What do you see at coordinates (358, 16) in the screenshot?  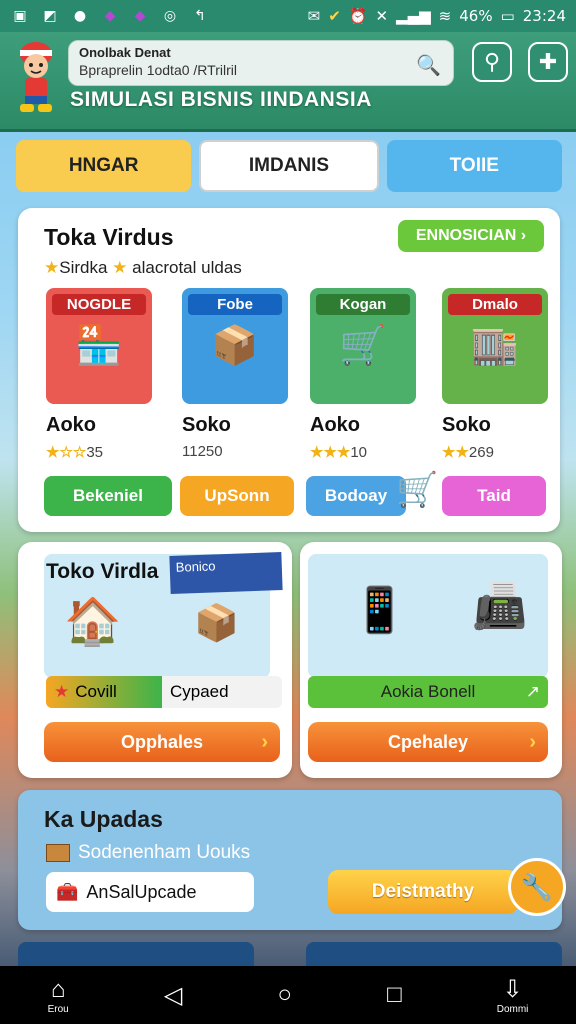 I see `alarm-icon: ⏰` at bounding box center [358, 16].